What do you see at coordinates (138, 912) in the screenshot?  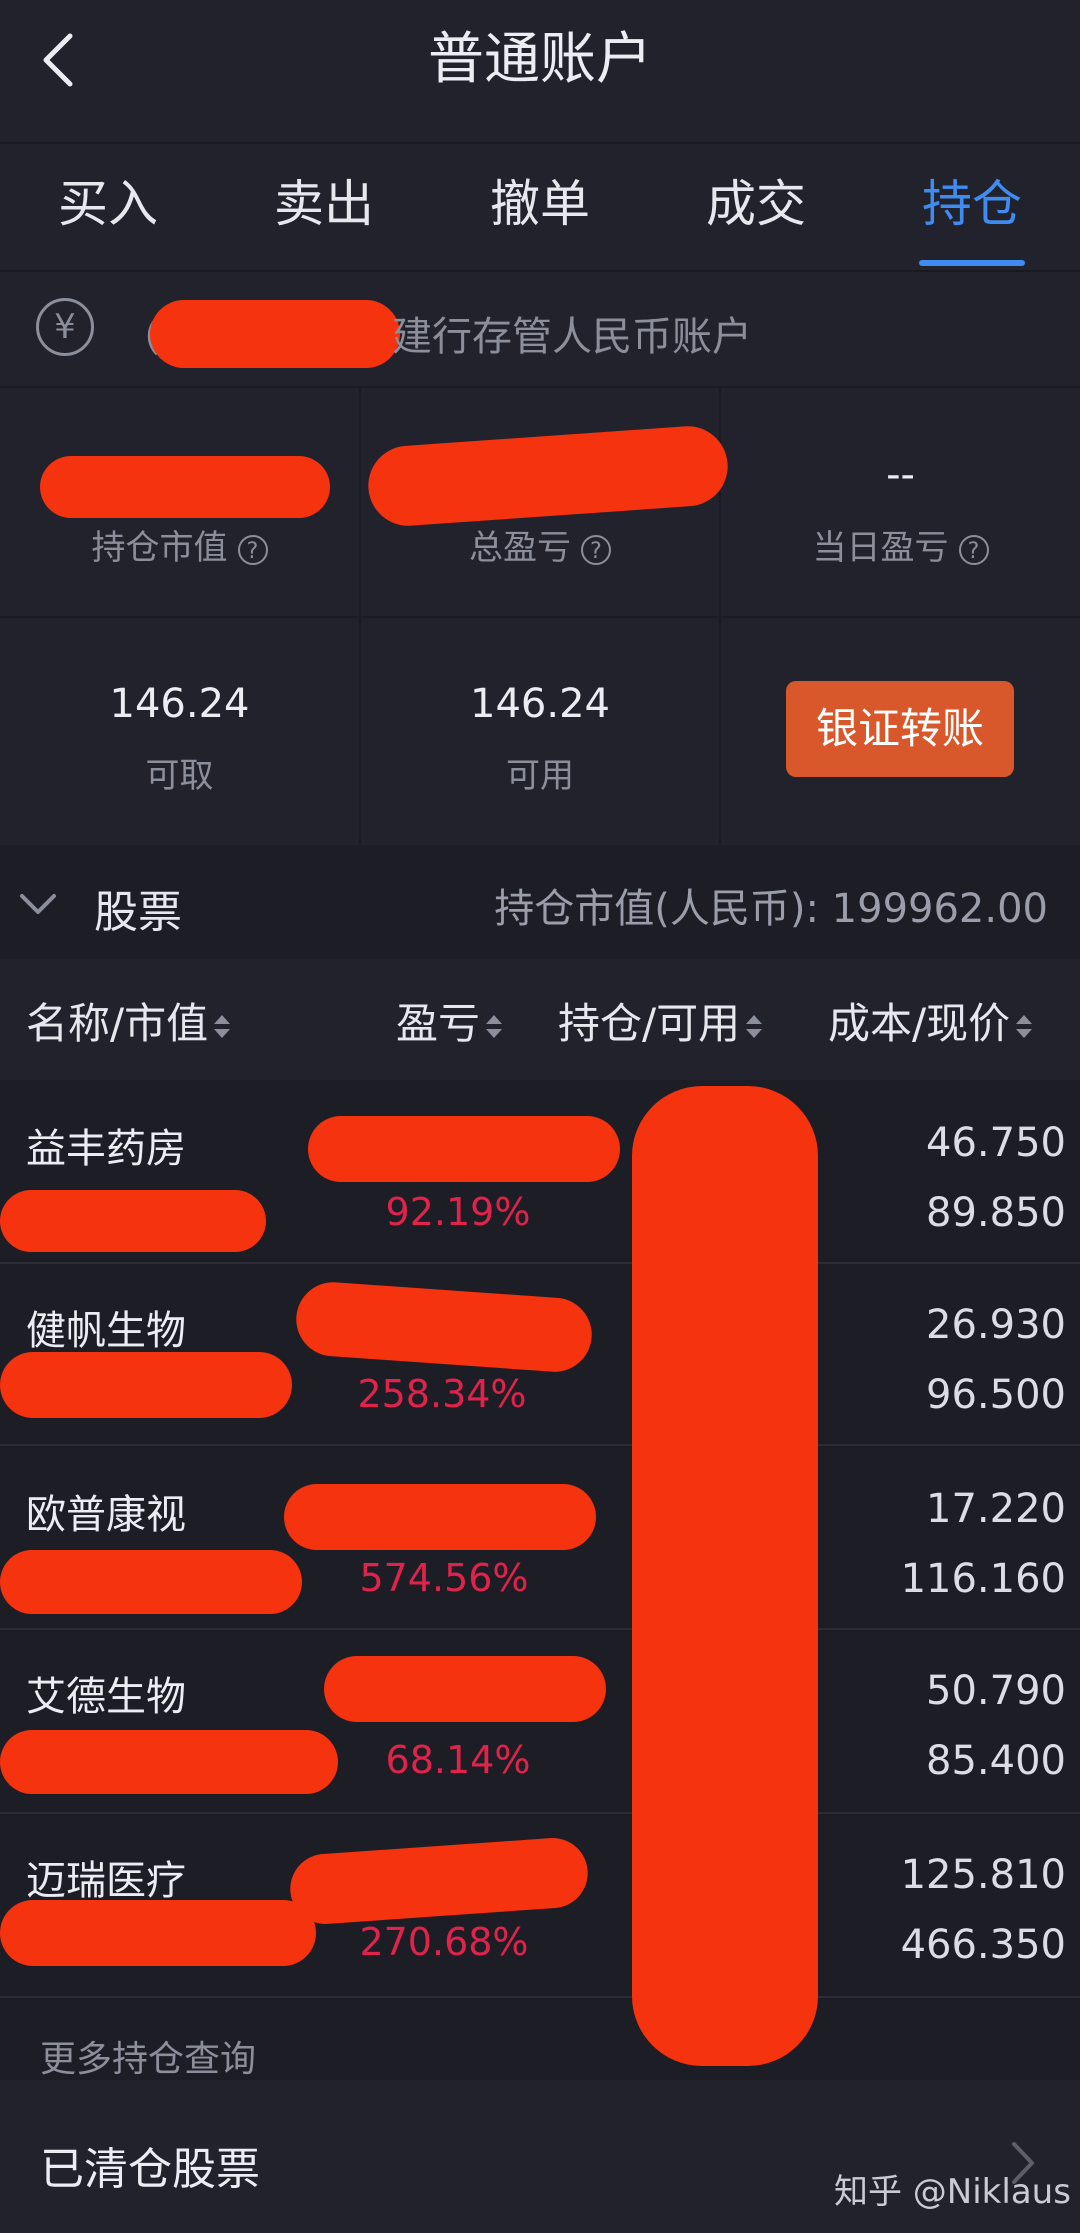 I see `section-title-stocks: 股票` at bounding box center [138, 912].